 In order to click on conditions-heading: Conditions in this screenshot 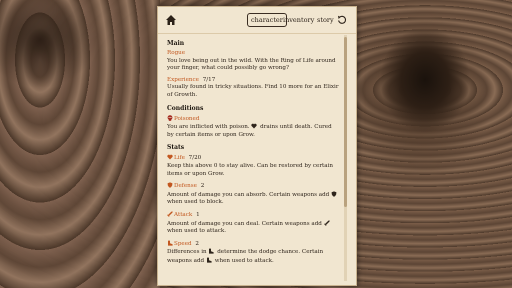, I will do `click(185, 108)`.